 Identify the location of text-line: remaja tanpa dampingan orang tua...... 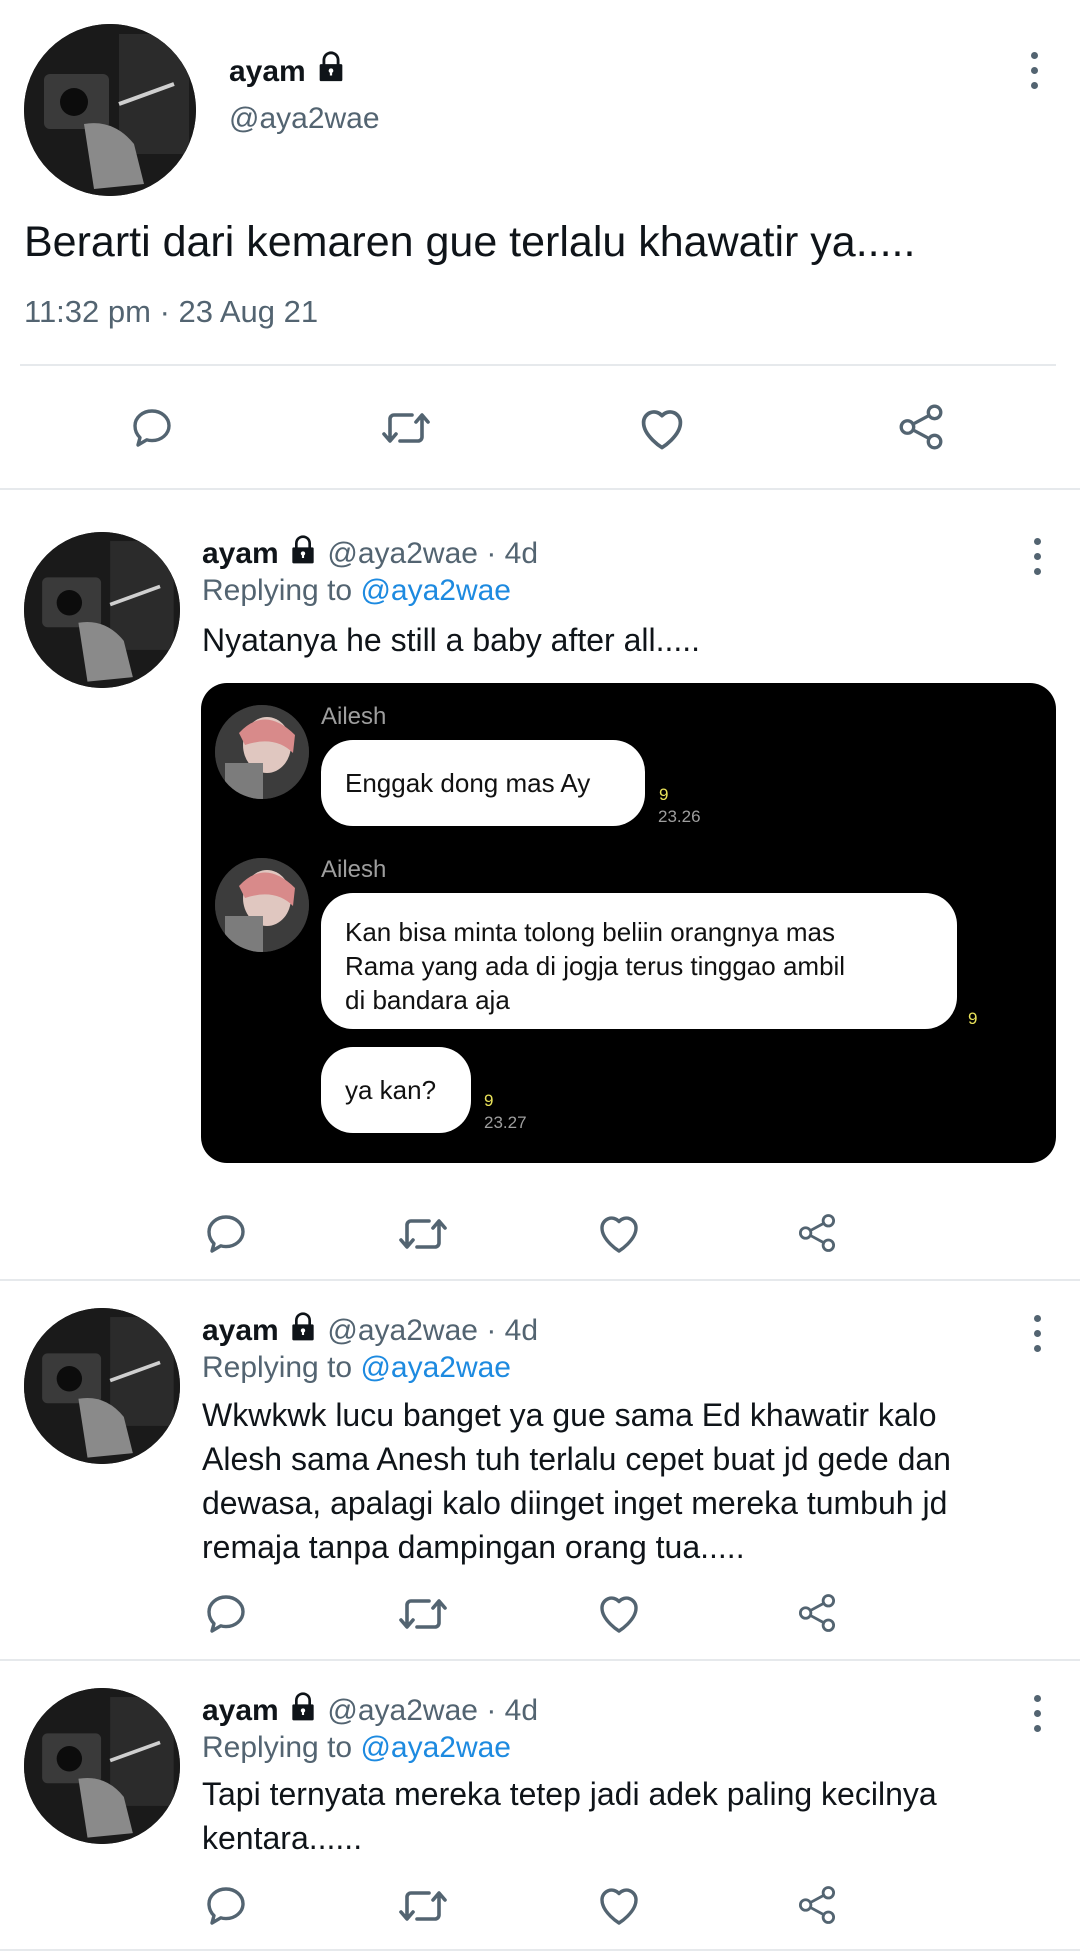
(473, 1547).